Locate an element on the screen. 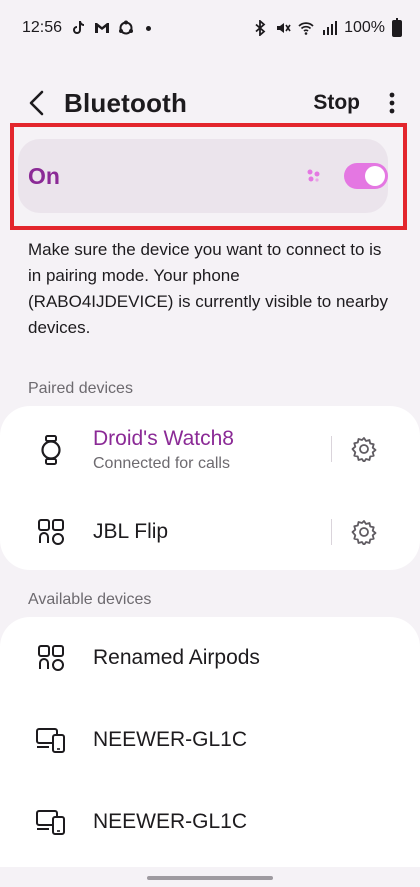 Image resolution: width=420 pixels, height=887 pixels. device-text: Renamed Airpods is located at coordinates (256, 658).